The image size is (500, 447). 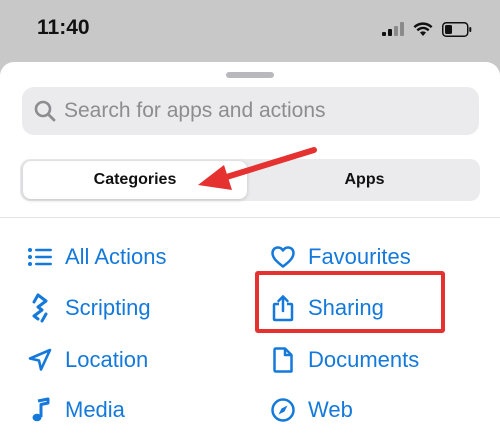 What do you see at coordinates (108, 307) in the screenshot?
I see `category-label: Scripting` at bounding box center [108, 307].